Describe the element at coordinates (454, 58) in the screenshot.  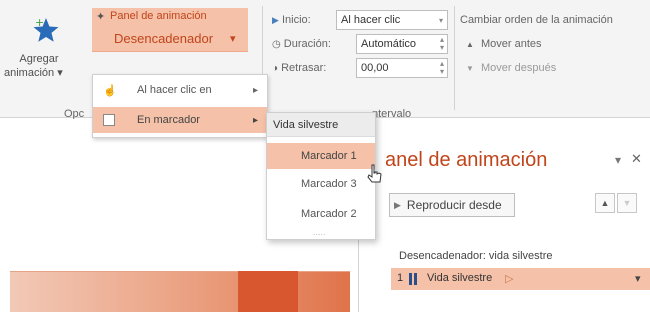
I see `divider` at that location.